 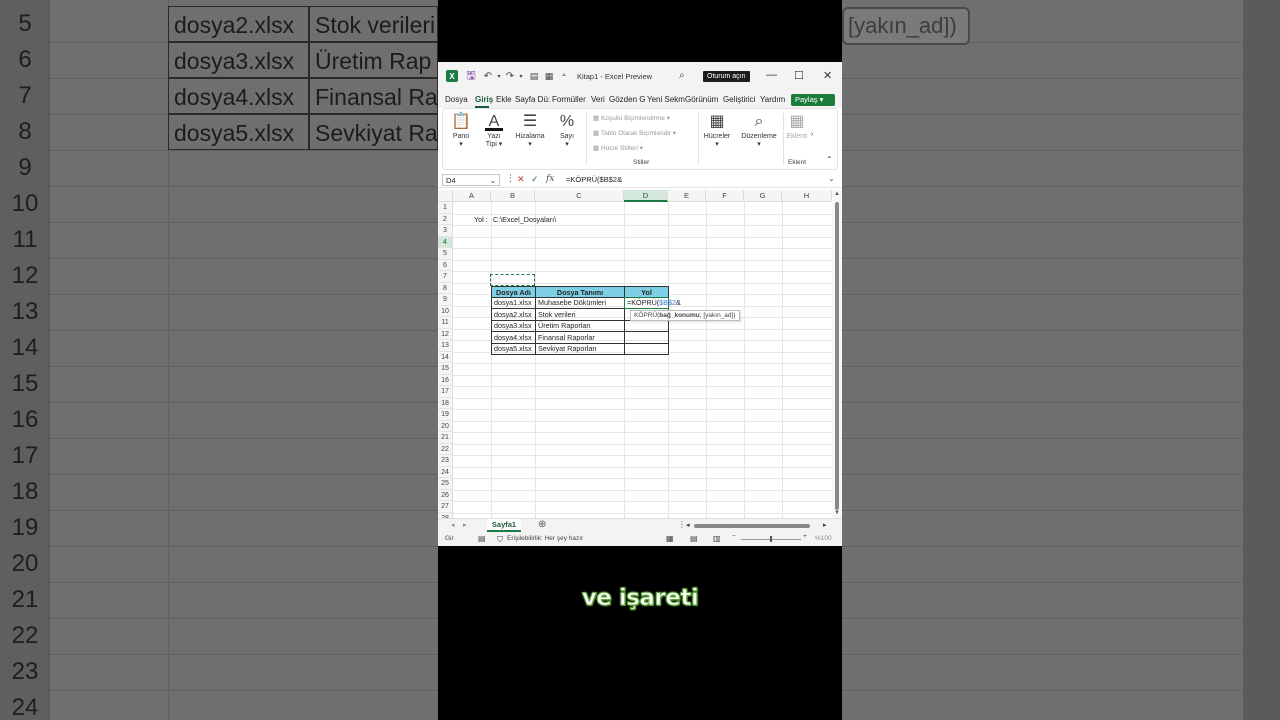 I want to click on column-header-h: H, so click(x=807, y=196).